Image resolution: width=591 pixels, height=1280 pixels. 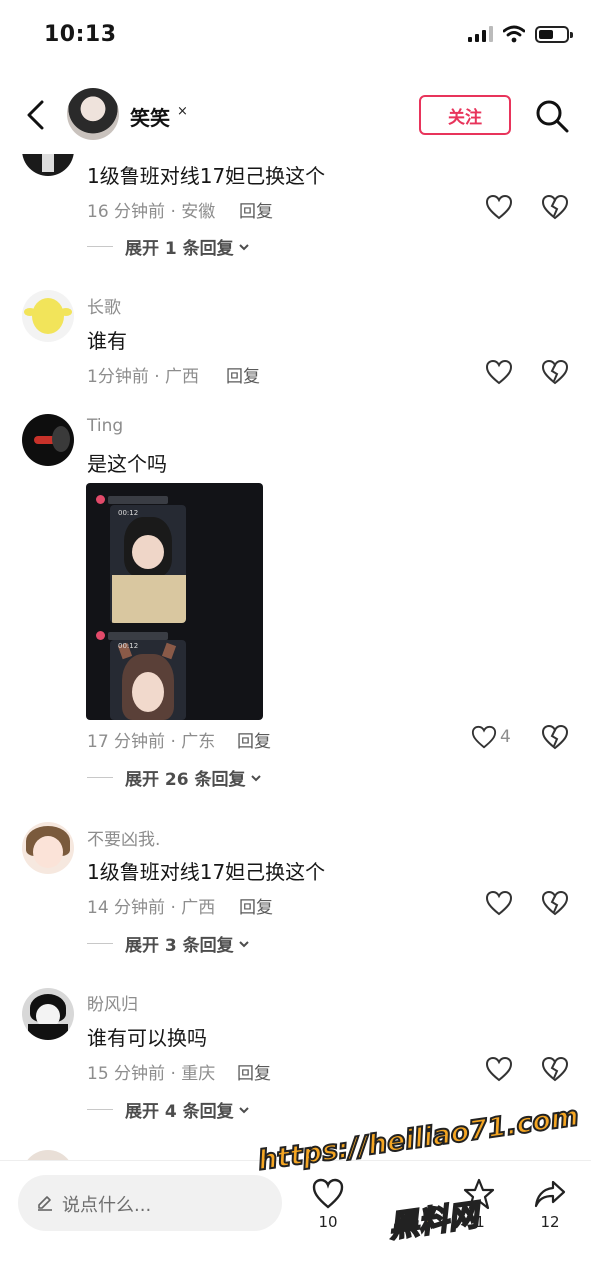 I want to click on expand-replies-label: 展开 4 条回复, so click(x=179, y=1112).